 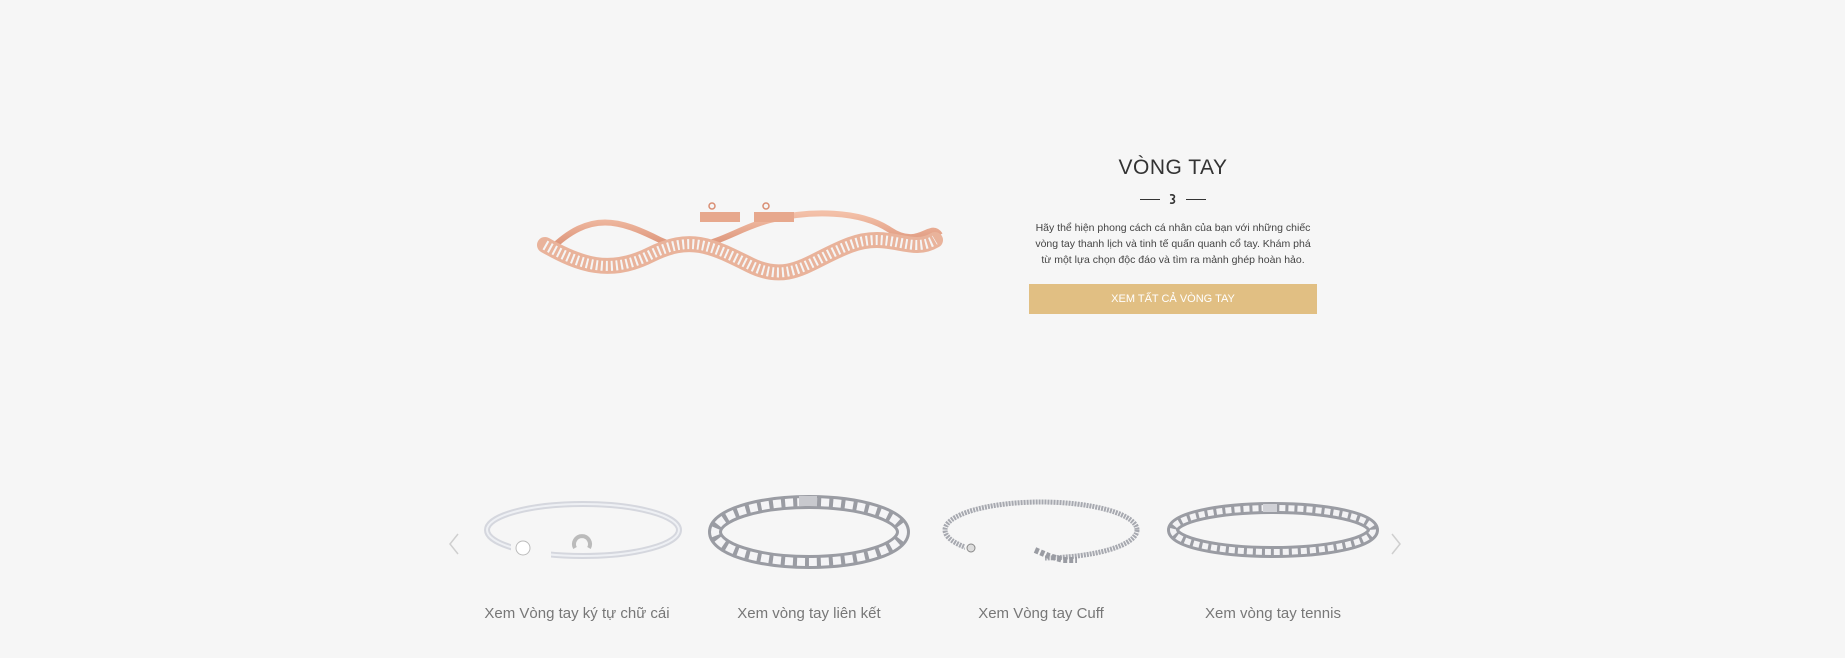 What do you see at coordinates (1041, 613) in the screenshot?
I see `category-caption: Xem Vòng tay Cuff` at bounding box center [1041, 613].